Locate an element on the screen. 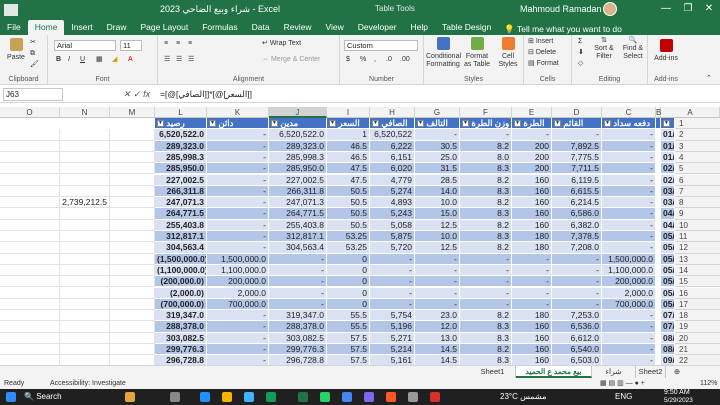 Image resolution: width=720 pixels, height=405 pixels. windows-start-icon is located at coordinates (11, 397).